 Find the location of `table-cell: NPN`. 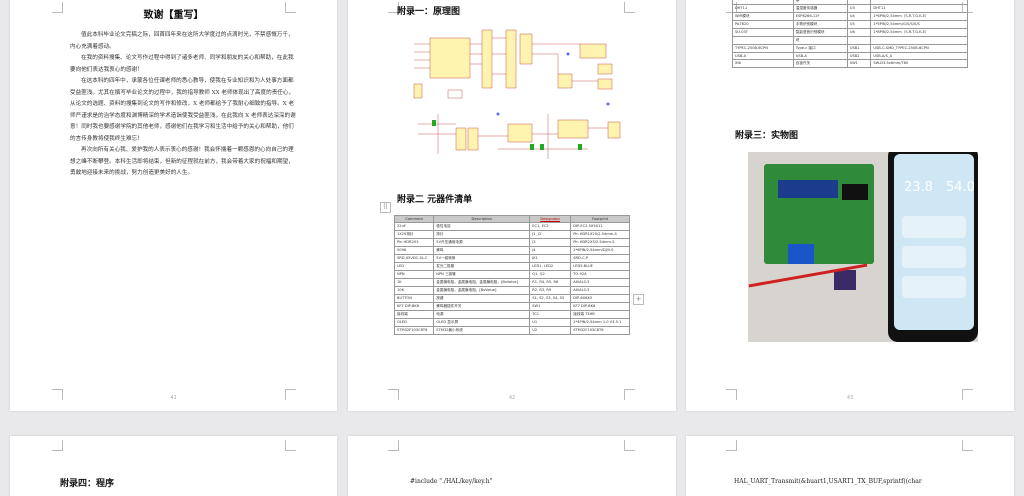

table-cell: NPN is located at coordinates (414, 274).